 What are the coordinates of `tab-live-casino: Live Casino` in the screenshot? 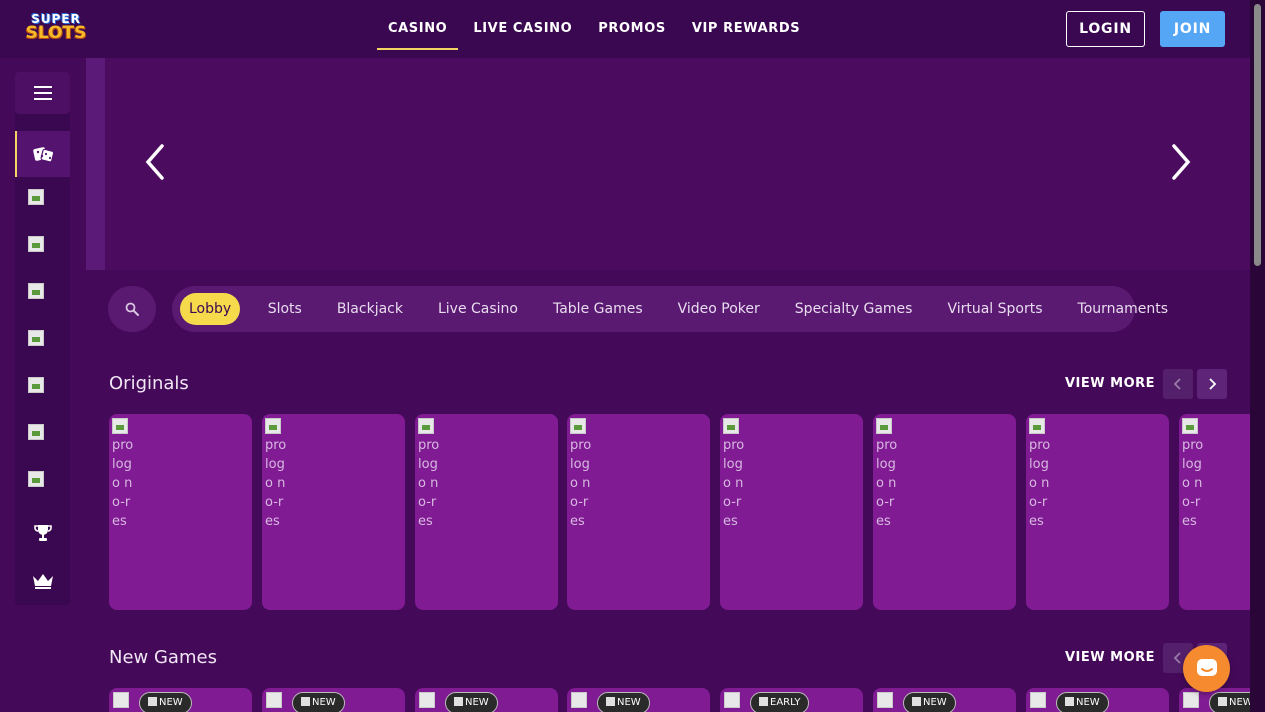 It's located at (477, 309).